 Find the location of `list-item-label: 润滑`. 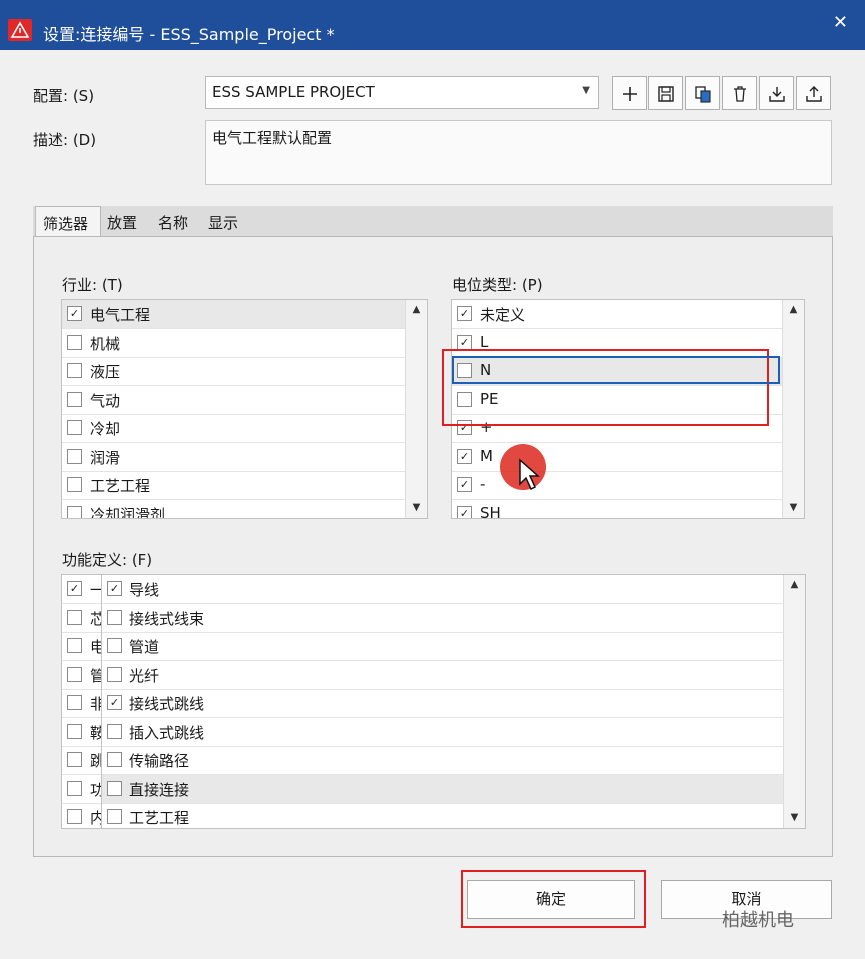

list-item-label: 润滑 is located at coordinates (105, 457).